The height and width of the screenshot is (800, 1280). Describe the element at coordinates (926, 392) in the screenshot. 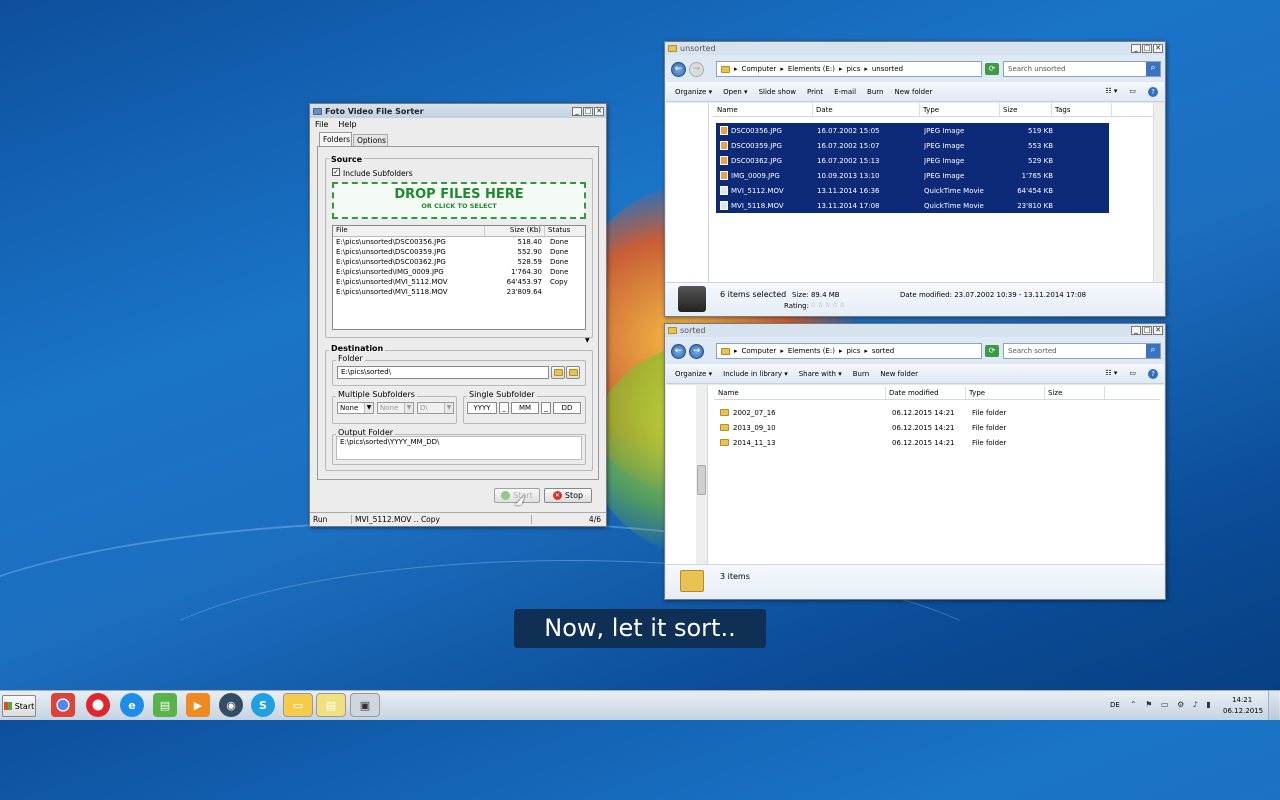

I see `col-date-modified: Date modified` at that location.